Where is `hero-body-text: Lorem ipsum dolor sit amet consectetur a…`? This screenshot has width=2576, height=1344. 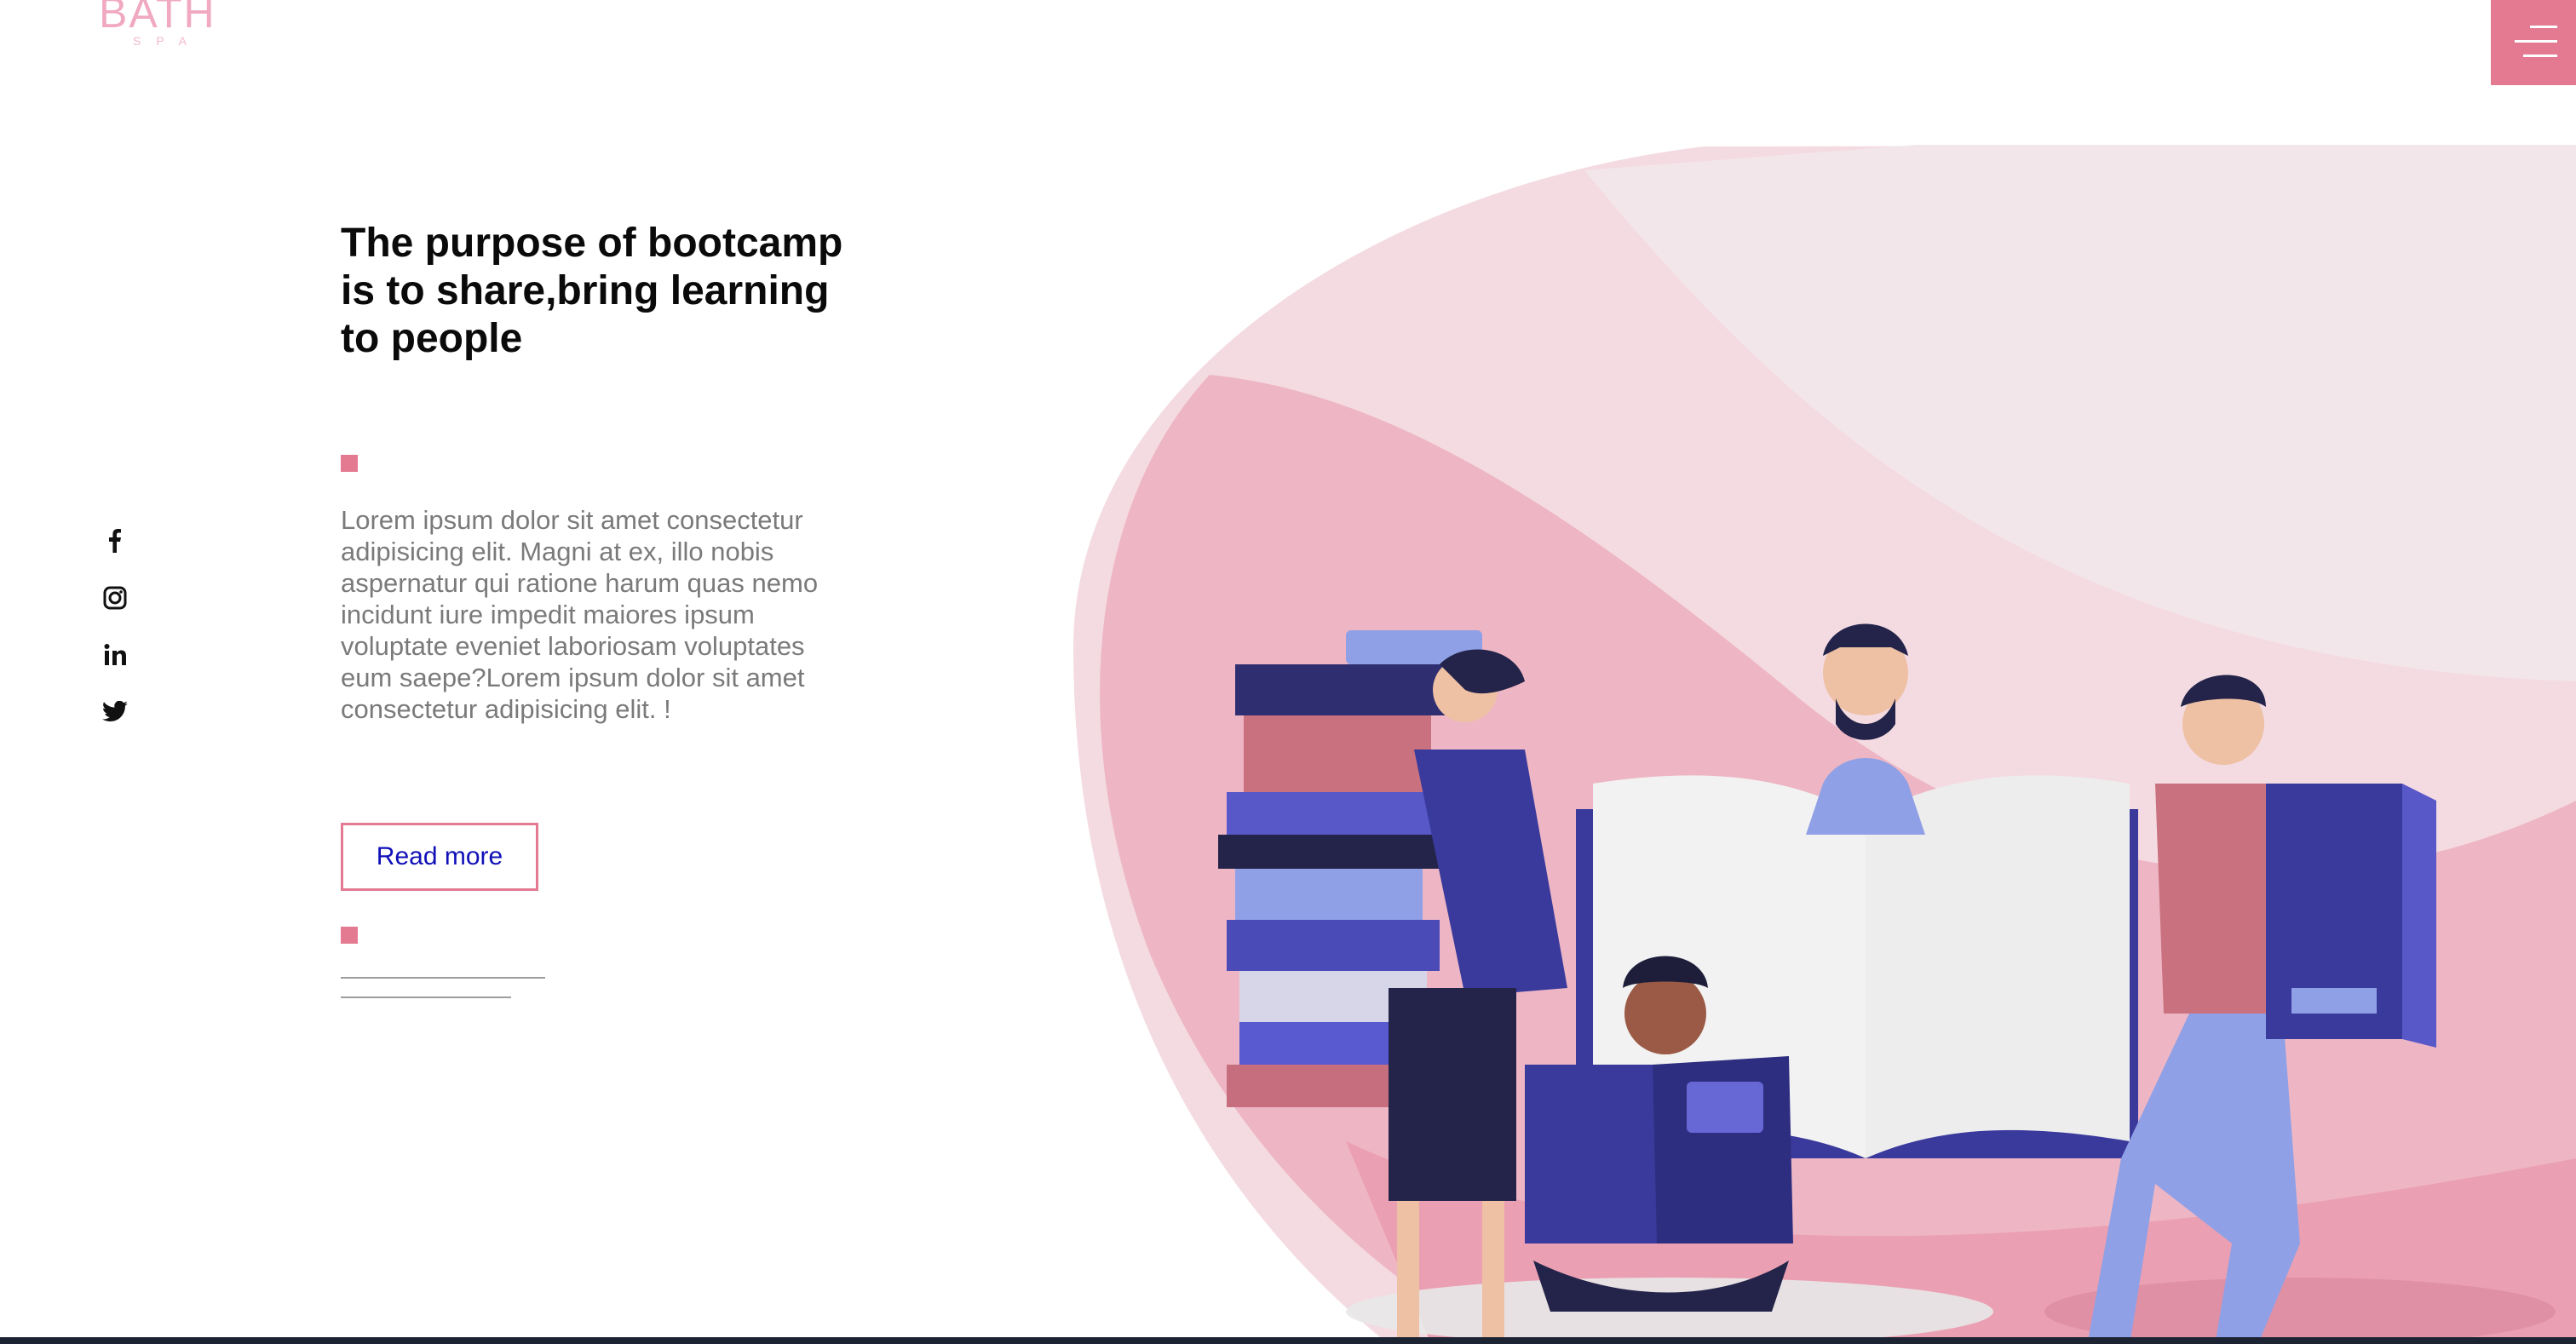
hero-body-text: Lorem ipsum dolor sit amet consectetur a… is located at coordinates (580, 614).